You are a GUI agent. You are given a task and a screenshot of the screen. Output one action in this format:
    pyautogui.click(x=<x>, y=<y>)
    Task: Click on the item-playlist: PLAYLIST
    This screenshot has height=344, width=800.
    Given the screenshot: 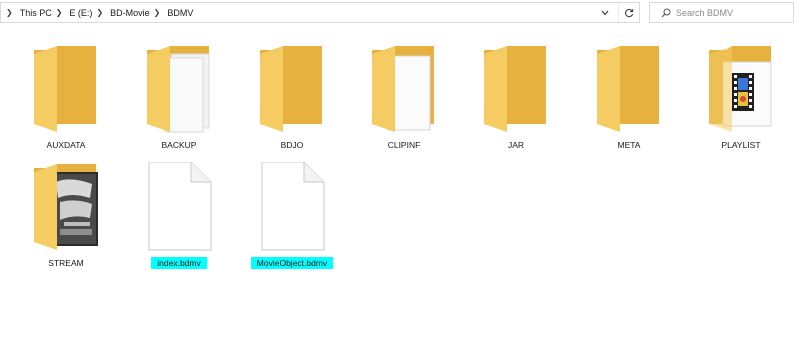 What is the action you would take?
    pyautogui.click(x=741, y=103)
    